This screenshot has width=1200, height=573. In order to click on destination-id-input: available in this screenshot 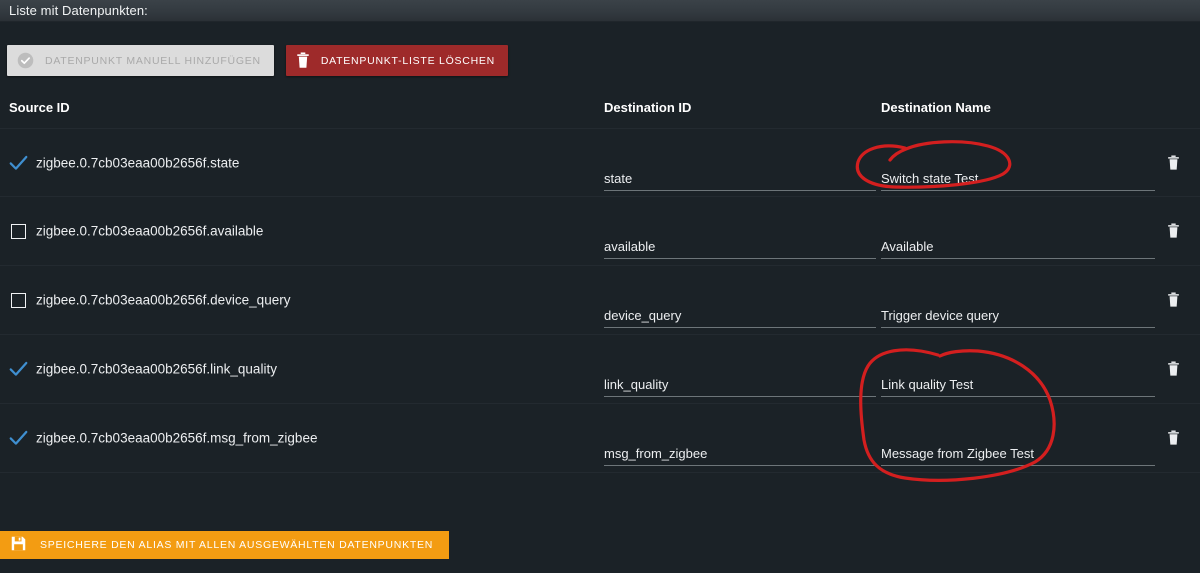, I will do `click(740, 241)`.